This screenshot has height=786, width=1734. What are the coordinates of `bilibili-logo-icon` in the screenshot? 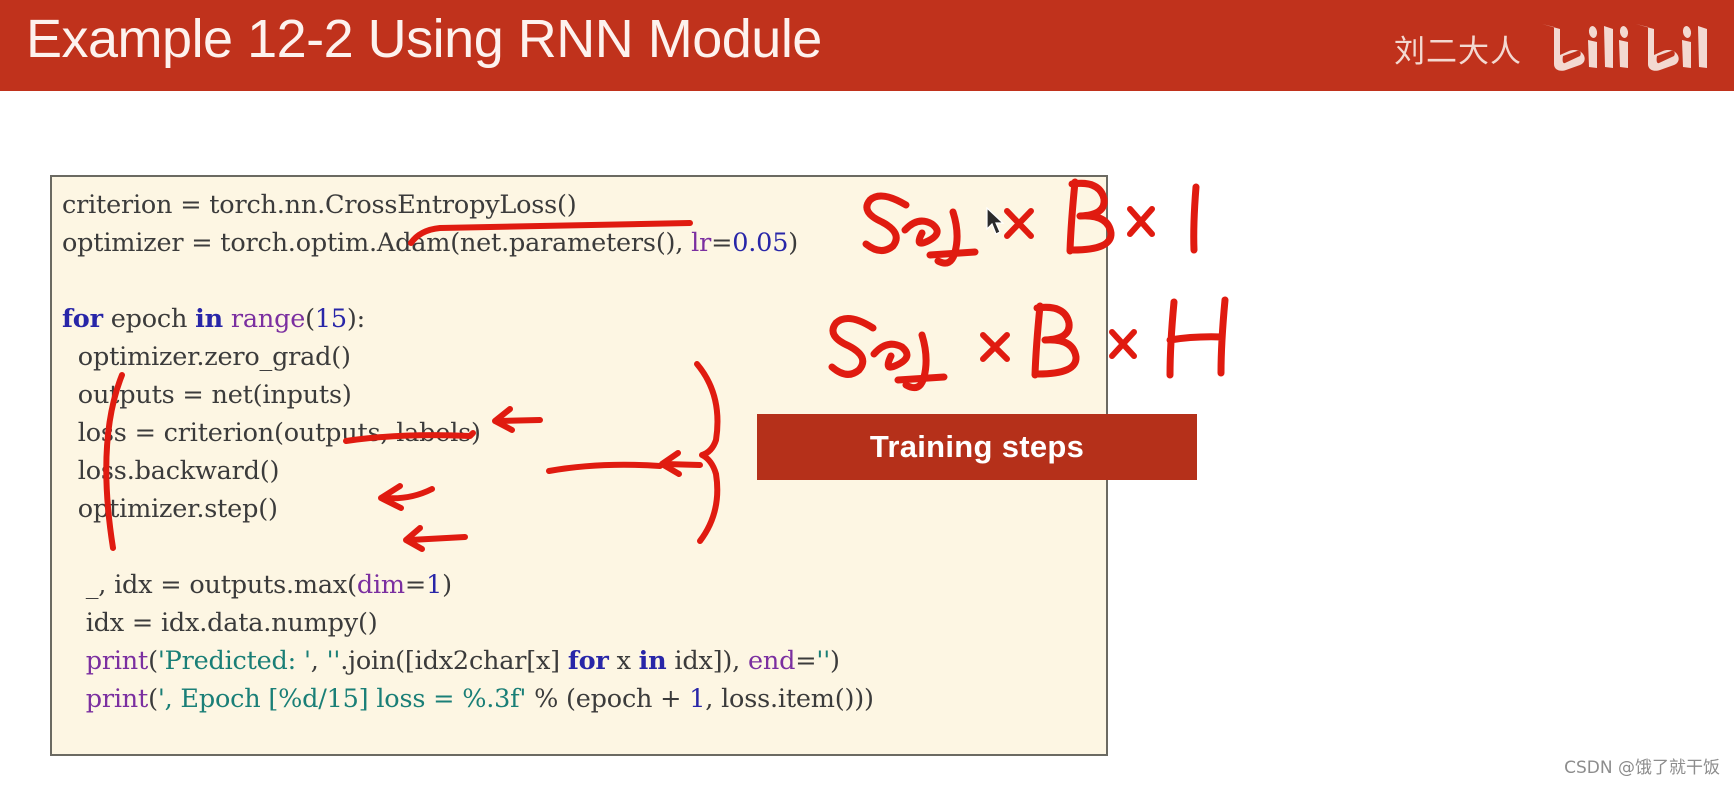 It's located at (1624, 47).